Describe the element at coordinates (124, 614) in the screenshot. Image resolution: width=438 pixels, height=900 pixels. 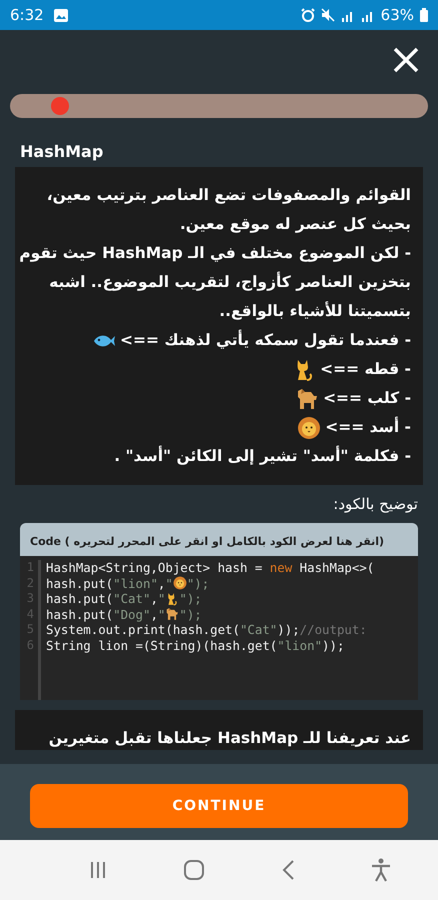
I see `code-line: hash.put("Dog"," ");` at that location.